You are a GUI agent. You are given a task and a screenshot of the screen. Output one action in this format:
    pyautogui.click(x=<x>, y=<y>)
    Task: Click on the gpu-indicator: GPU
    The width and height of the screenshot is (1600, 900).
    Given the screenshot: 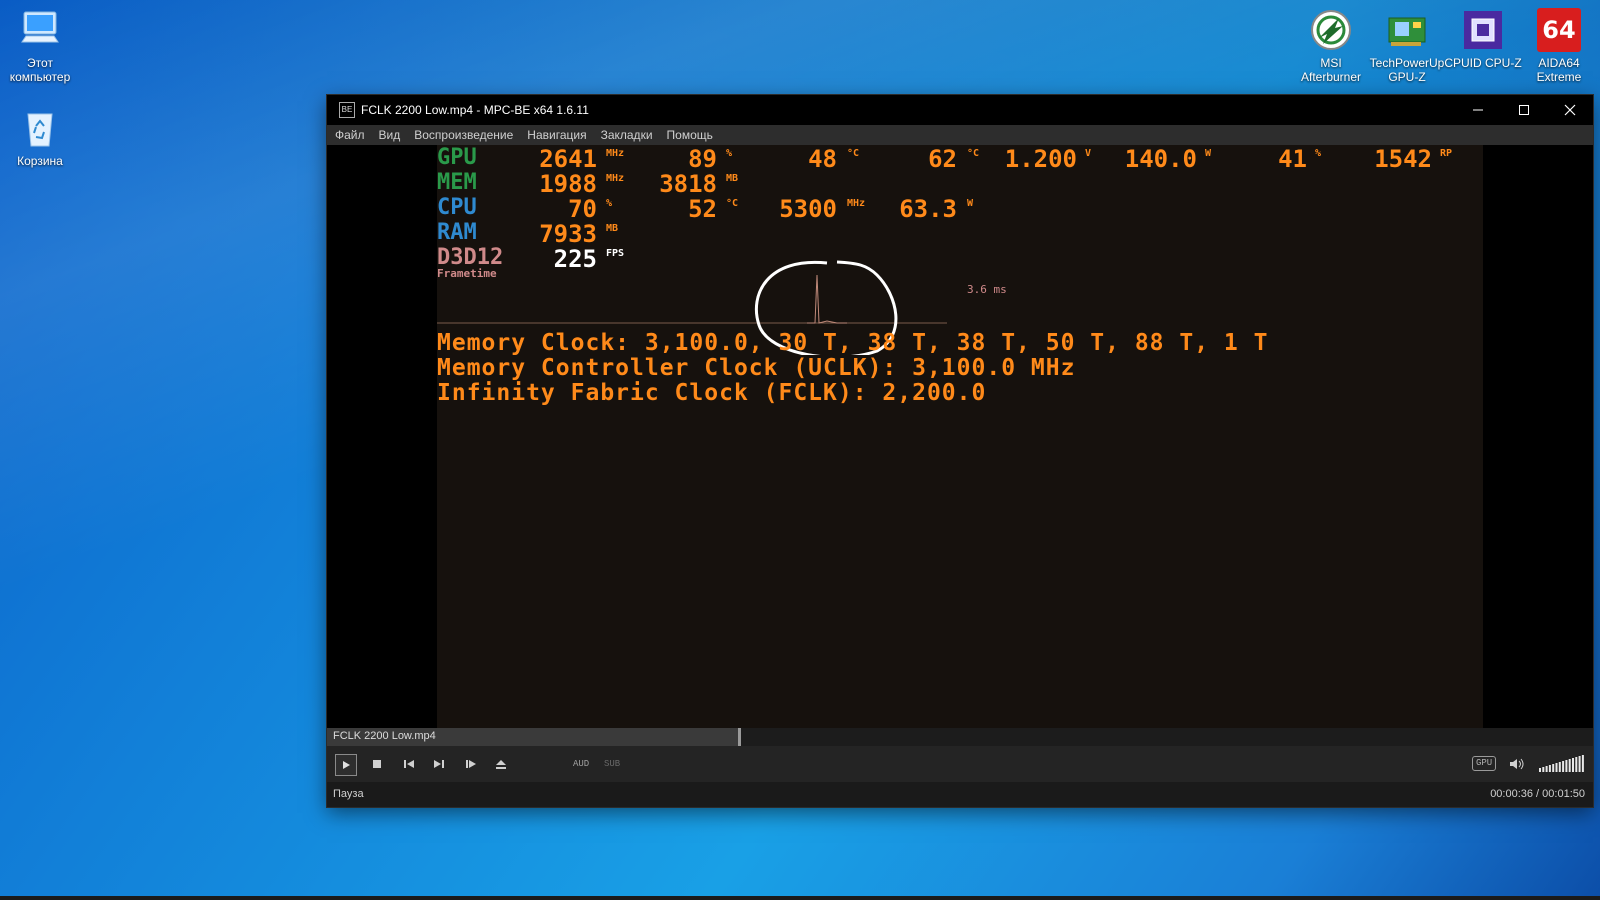 What is the action you would take?
    pyautogui.click(x=1484, y=763)
    